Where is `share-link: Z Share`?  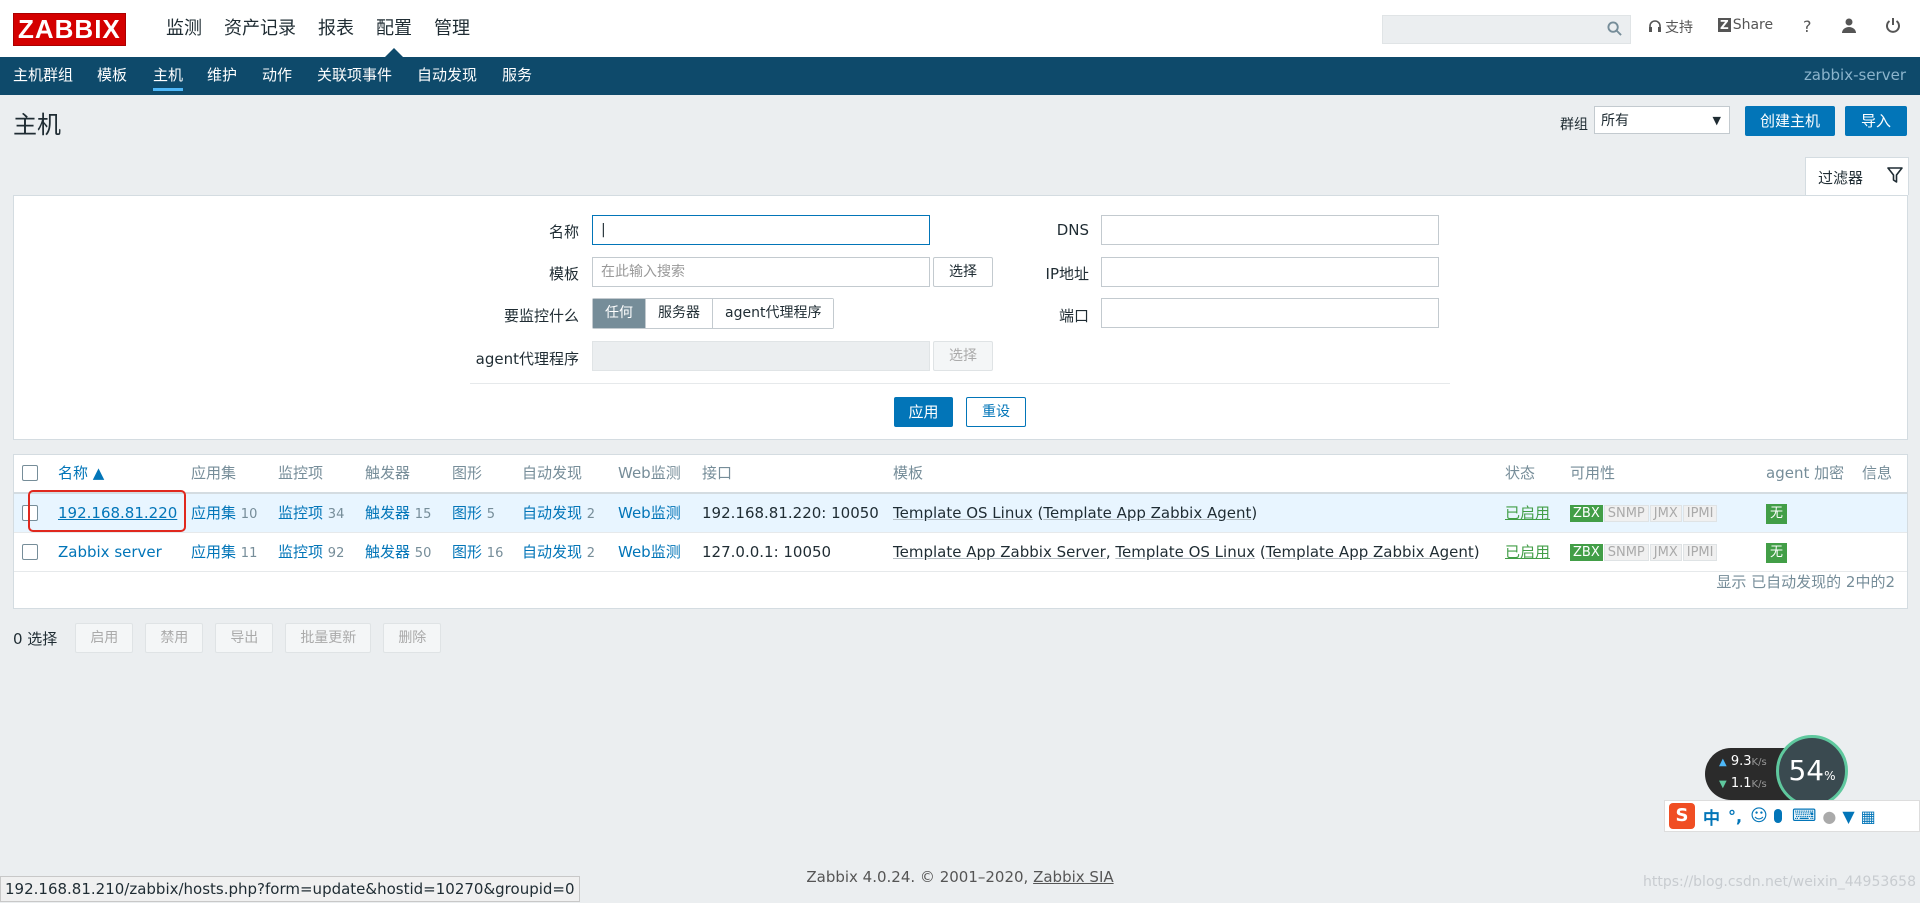 share-link: Z Share is located at coordinates (1745, 25).